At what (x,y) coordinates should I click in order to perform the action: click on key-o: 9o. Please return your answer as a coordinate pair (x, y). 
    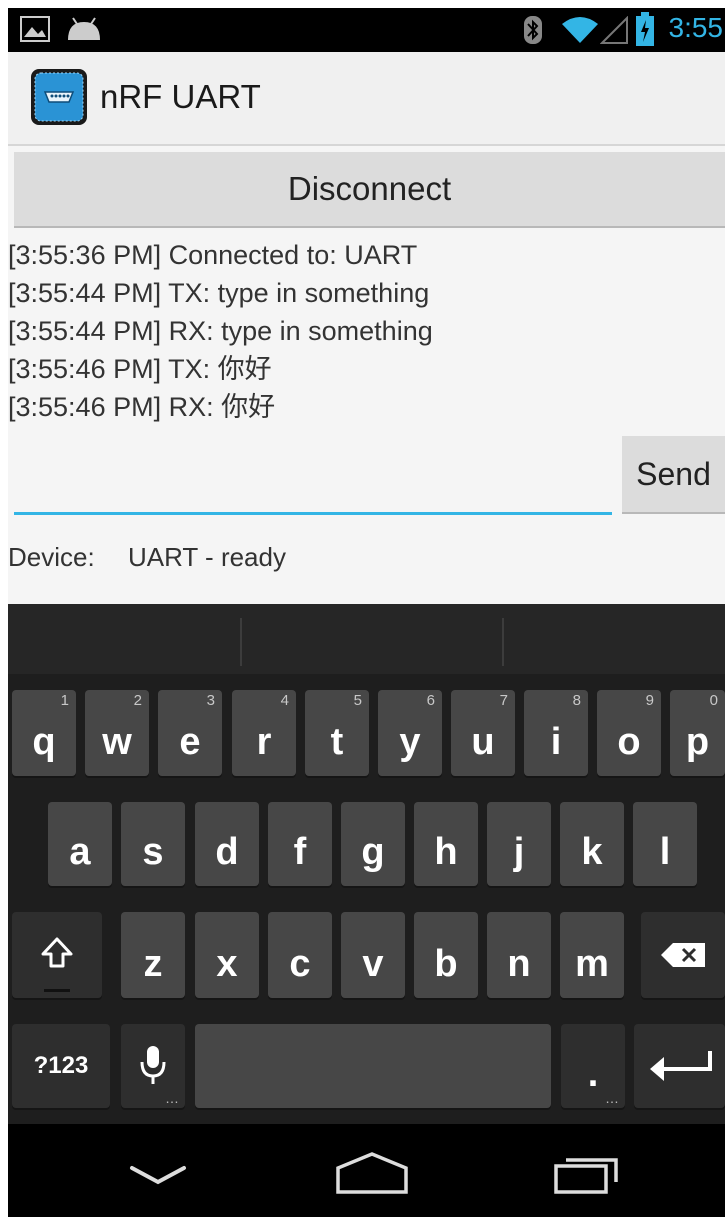
    Looking at the image, I should click on (629, 733).